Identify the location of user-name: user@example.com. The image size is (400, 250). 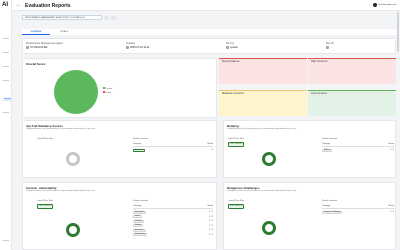
(387, 5).